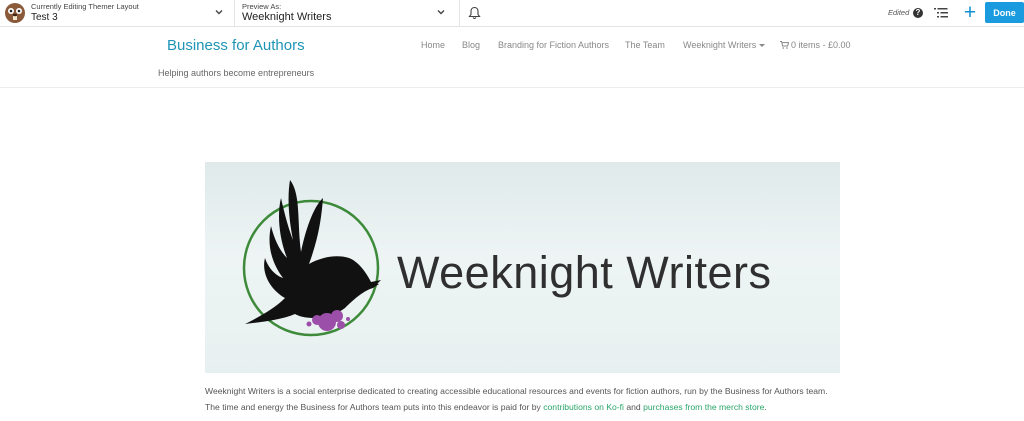 The height and width of the screenshot is (421, 1024). I want to click on cart-summary: 0 items - £0.00, so click(821, 45).